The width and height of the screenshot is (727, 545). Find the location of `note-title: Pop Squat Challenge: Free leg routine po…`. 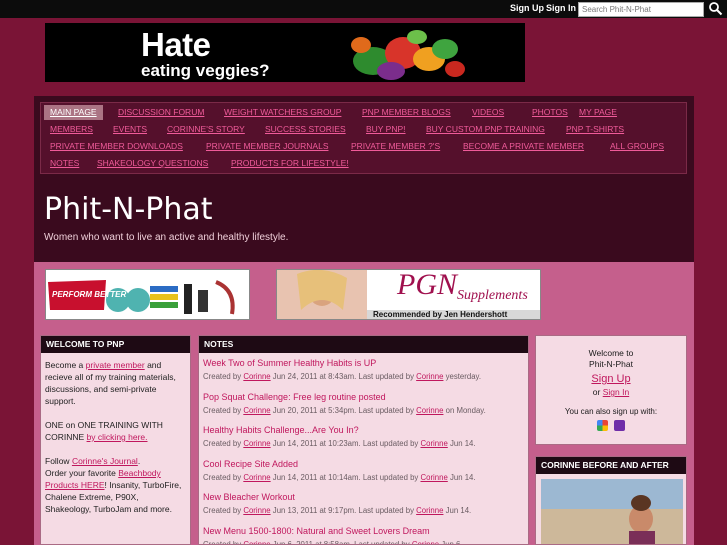

note-title: Pop Squat Challenge: Free leg routine po… is located at coordinates (363, 397).